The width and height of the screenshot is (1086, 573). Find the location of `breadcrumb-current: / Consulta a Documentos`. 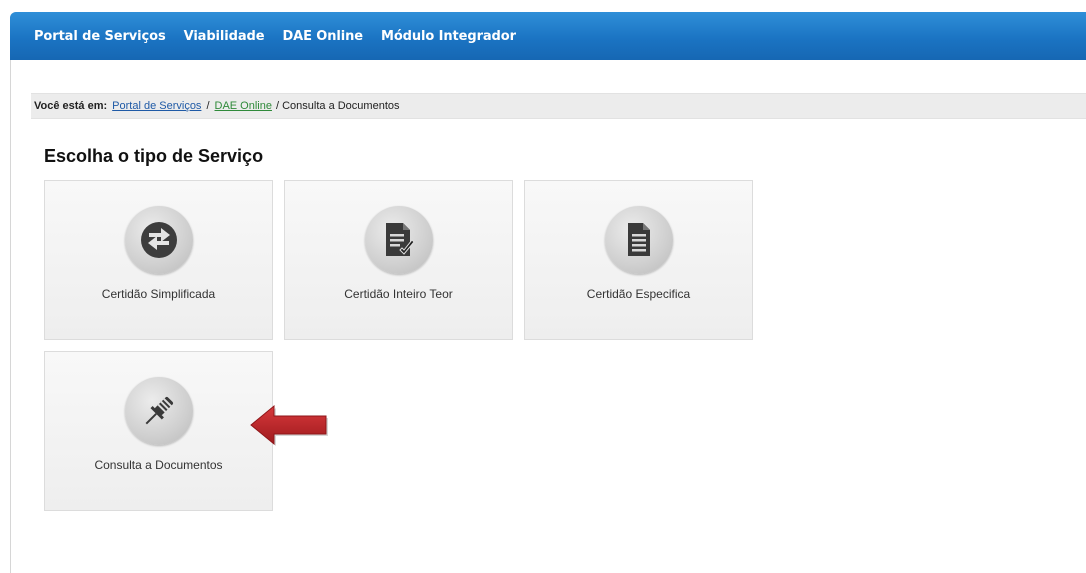

breadcrumb-current: / Consulta a Documentos is located at coordinates (337, 106).